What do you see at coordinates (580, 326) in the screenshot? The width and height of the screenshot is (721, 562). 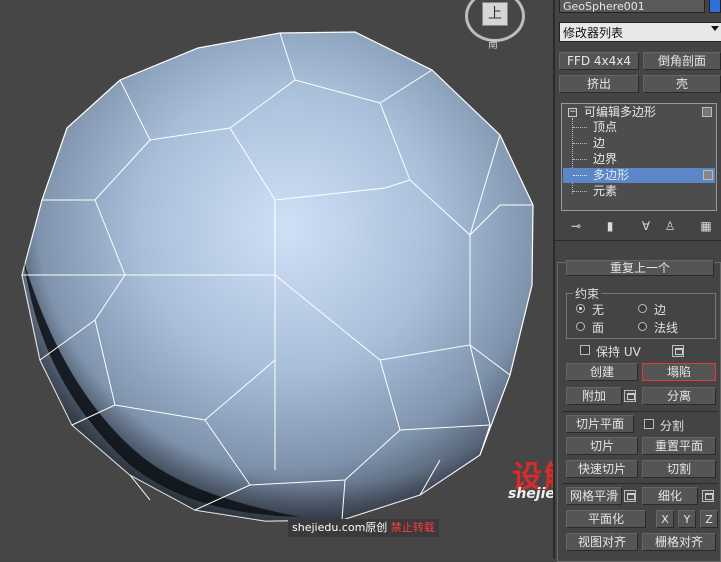 I see `constraint-face-radio` at bounding box center [580, 326].